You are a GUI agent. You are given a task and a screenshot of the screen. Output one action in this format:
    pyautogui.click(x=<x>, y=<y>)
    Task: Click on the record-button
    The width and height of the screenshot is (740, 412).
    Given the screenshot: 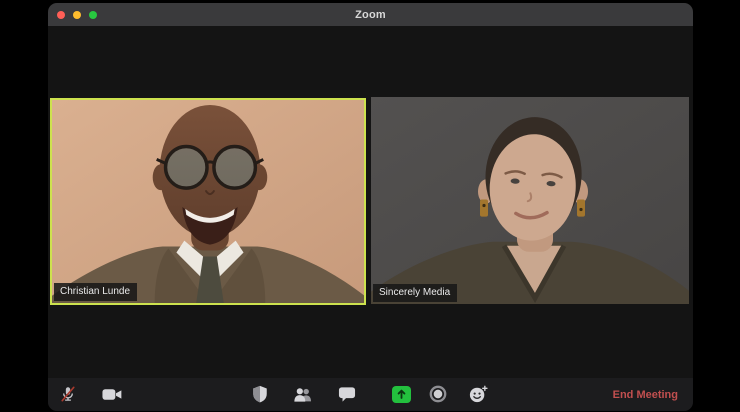 What is the action you would take?
    pyautogui.click(x=438, y=394)
    